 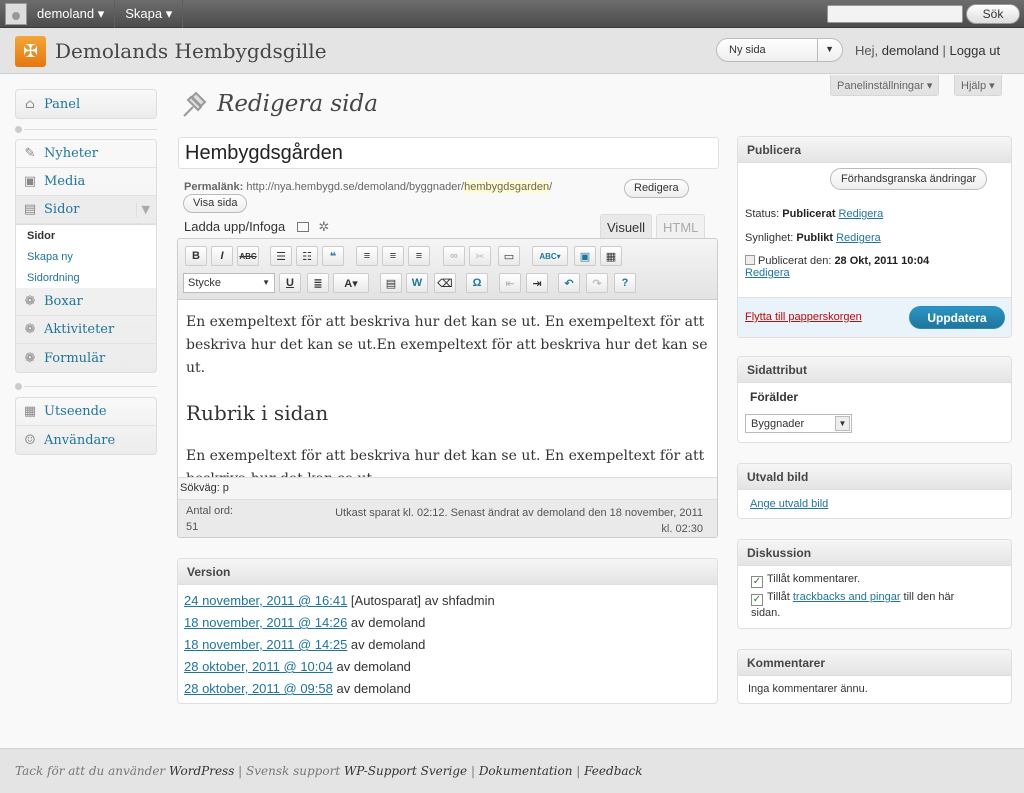 What do you see at coordinates (454, 256) in the screenshot?
I see `link-icon: ∞` at bounding box center [454, 256].